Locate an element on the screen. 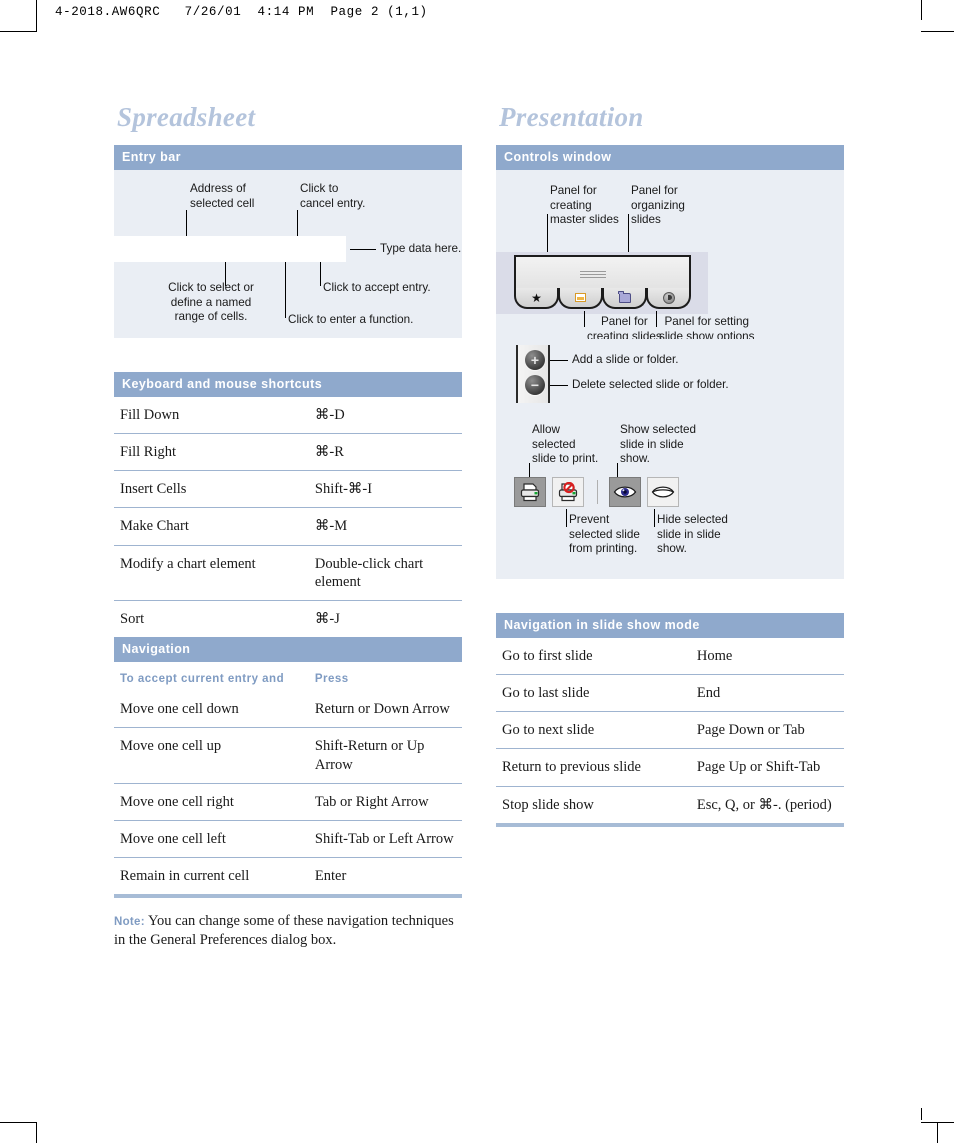 This screenshot has height=1143, width=954. create-slides-tab is located at coordinates (580, 298).